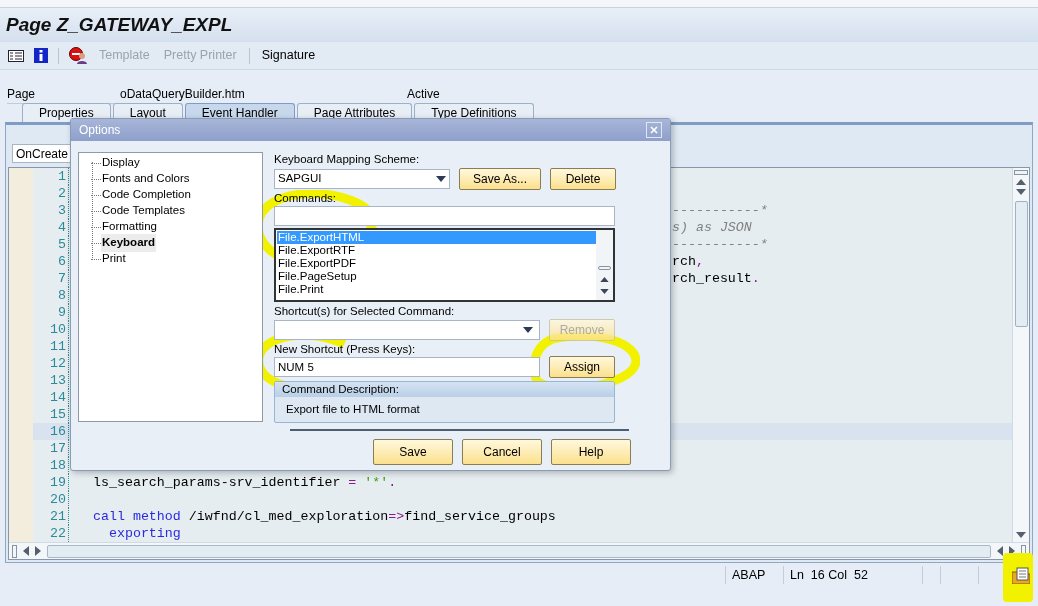  What do you see at coordinates (423, 94) in the screenshot?
I see `page-status: Active` at bounding box center [423, 94].